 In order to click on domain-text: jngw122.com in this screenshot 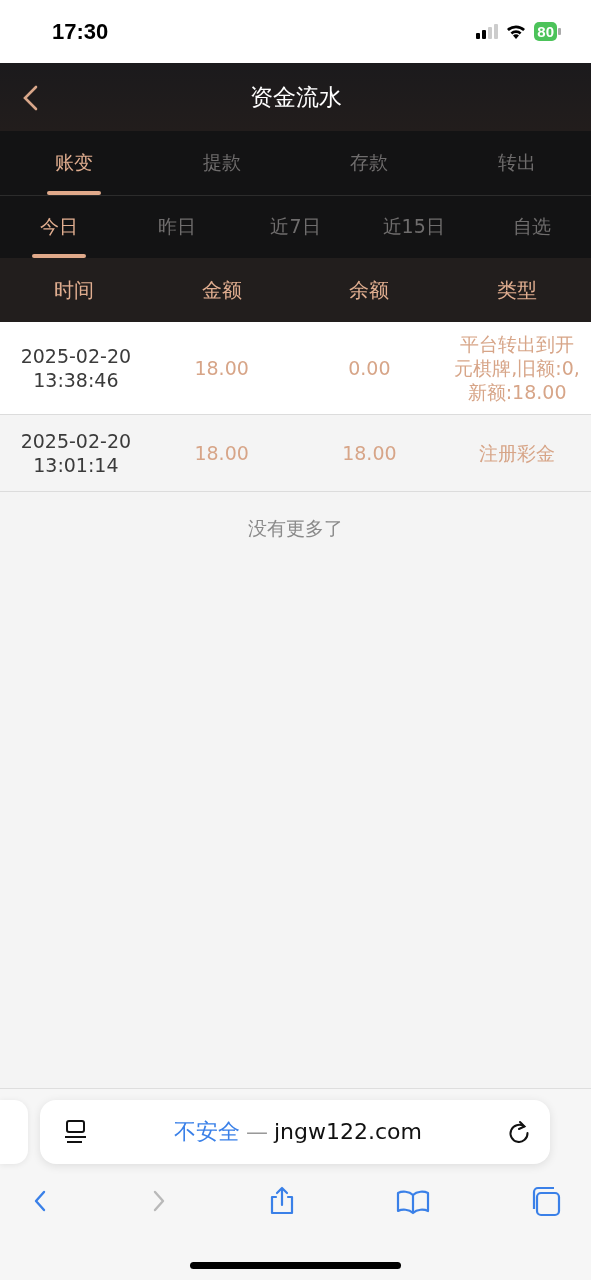, I will do `click(348, 1131)`.